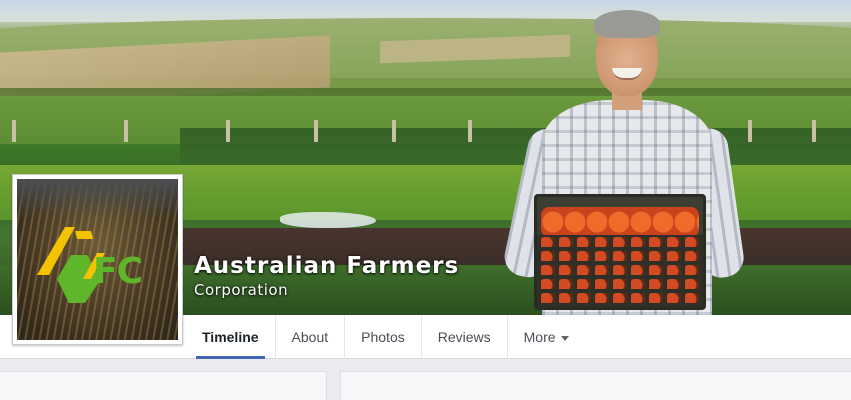  What do you see at coordinates (328, 220) in the screenshot?
I see `cover-field-fleece` at bounding box center [328, 220].